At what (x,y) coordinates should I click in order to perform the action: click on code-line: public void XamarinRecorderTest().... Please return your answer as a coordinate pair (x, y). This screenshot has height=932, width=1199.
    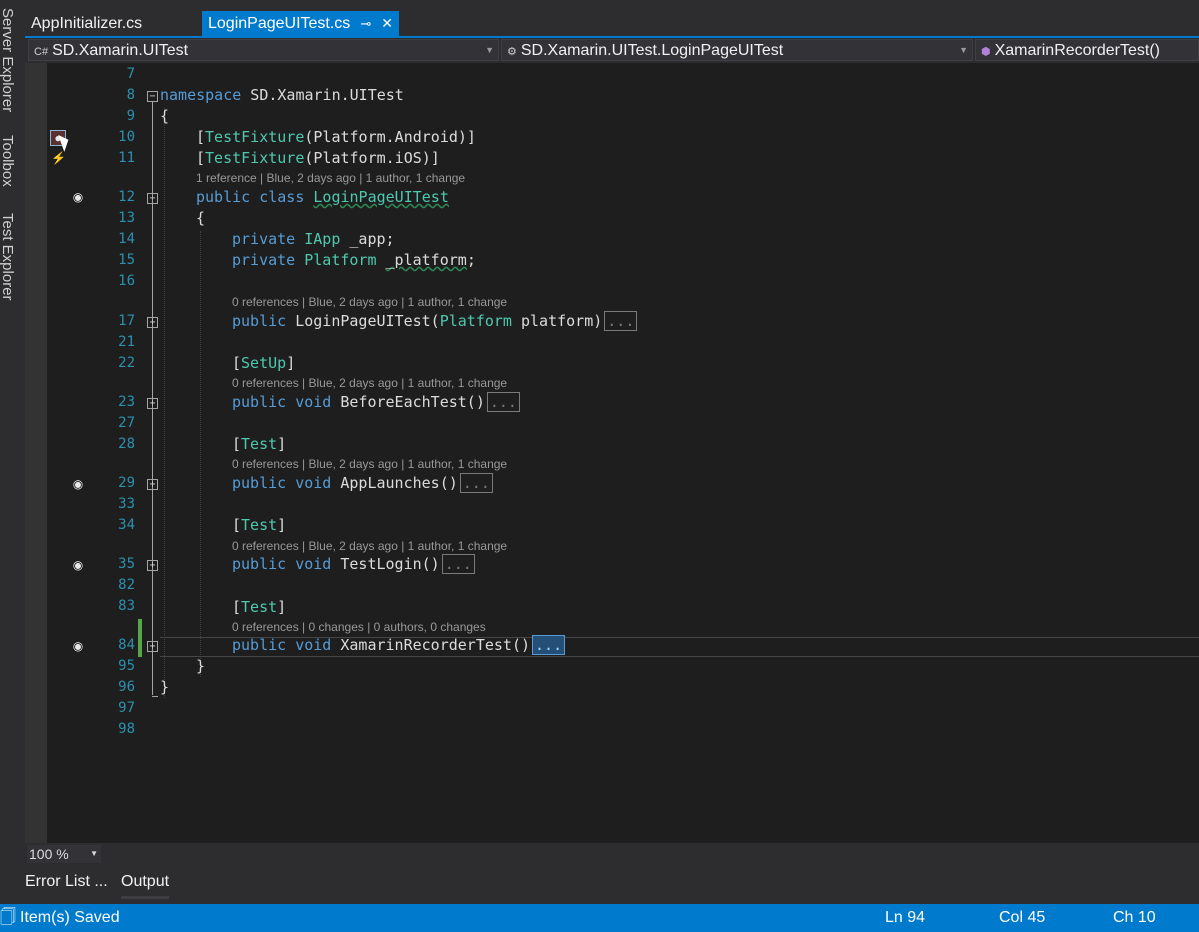
    Looking at the image, I should click on (399, 645).